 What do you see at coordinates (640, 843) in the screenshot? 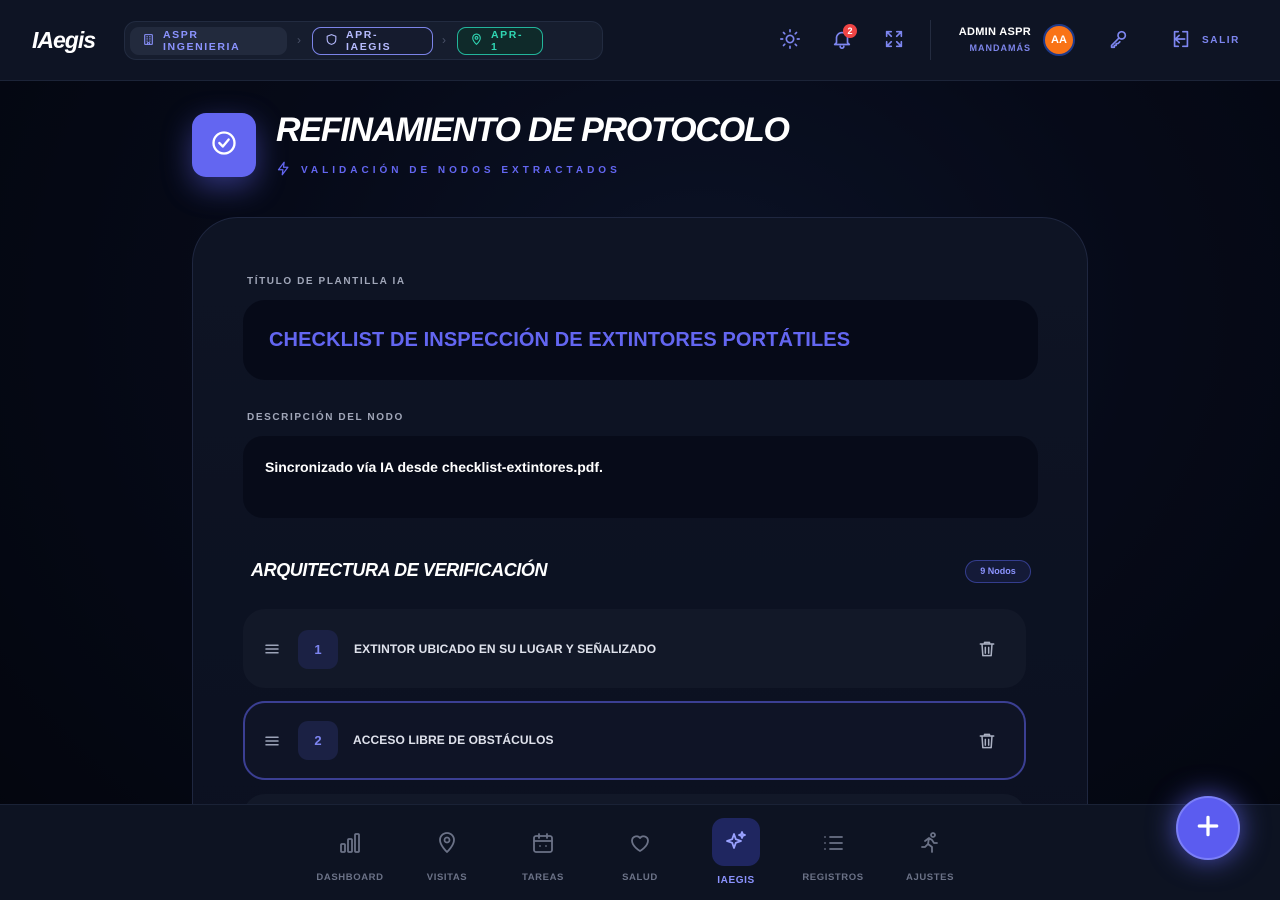
I see `heart-icon` at bounding box center [640, 843].